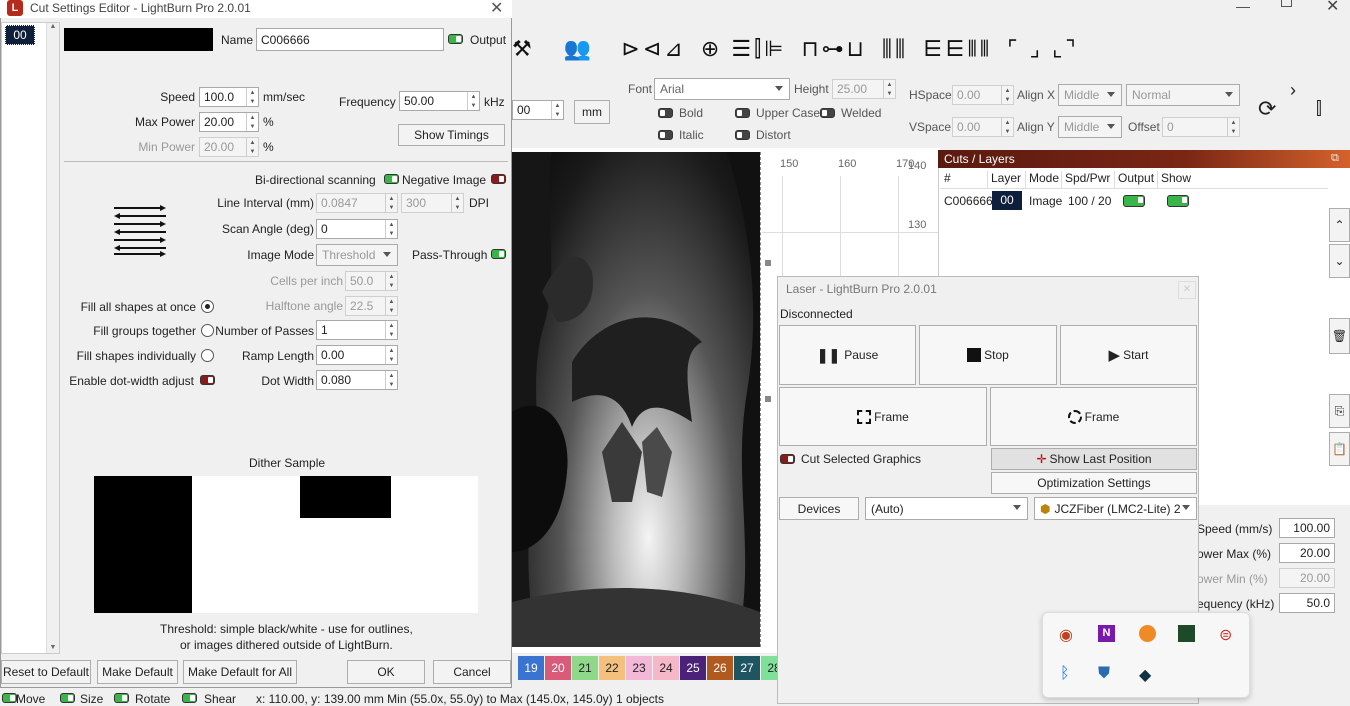  I want to click on text-mode-combo: Normal, so click(1183, 95).